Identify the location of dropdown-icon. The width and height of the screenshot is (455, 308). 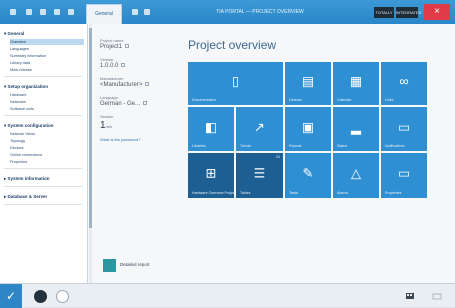
(71, 12).